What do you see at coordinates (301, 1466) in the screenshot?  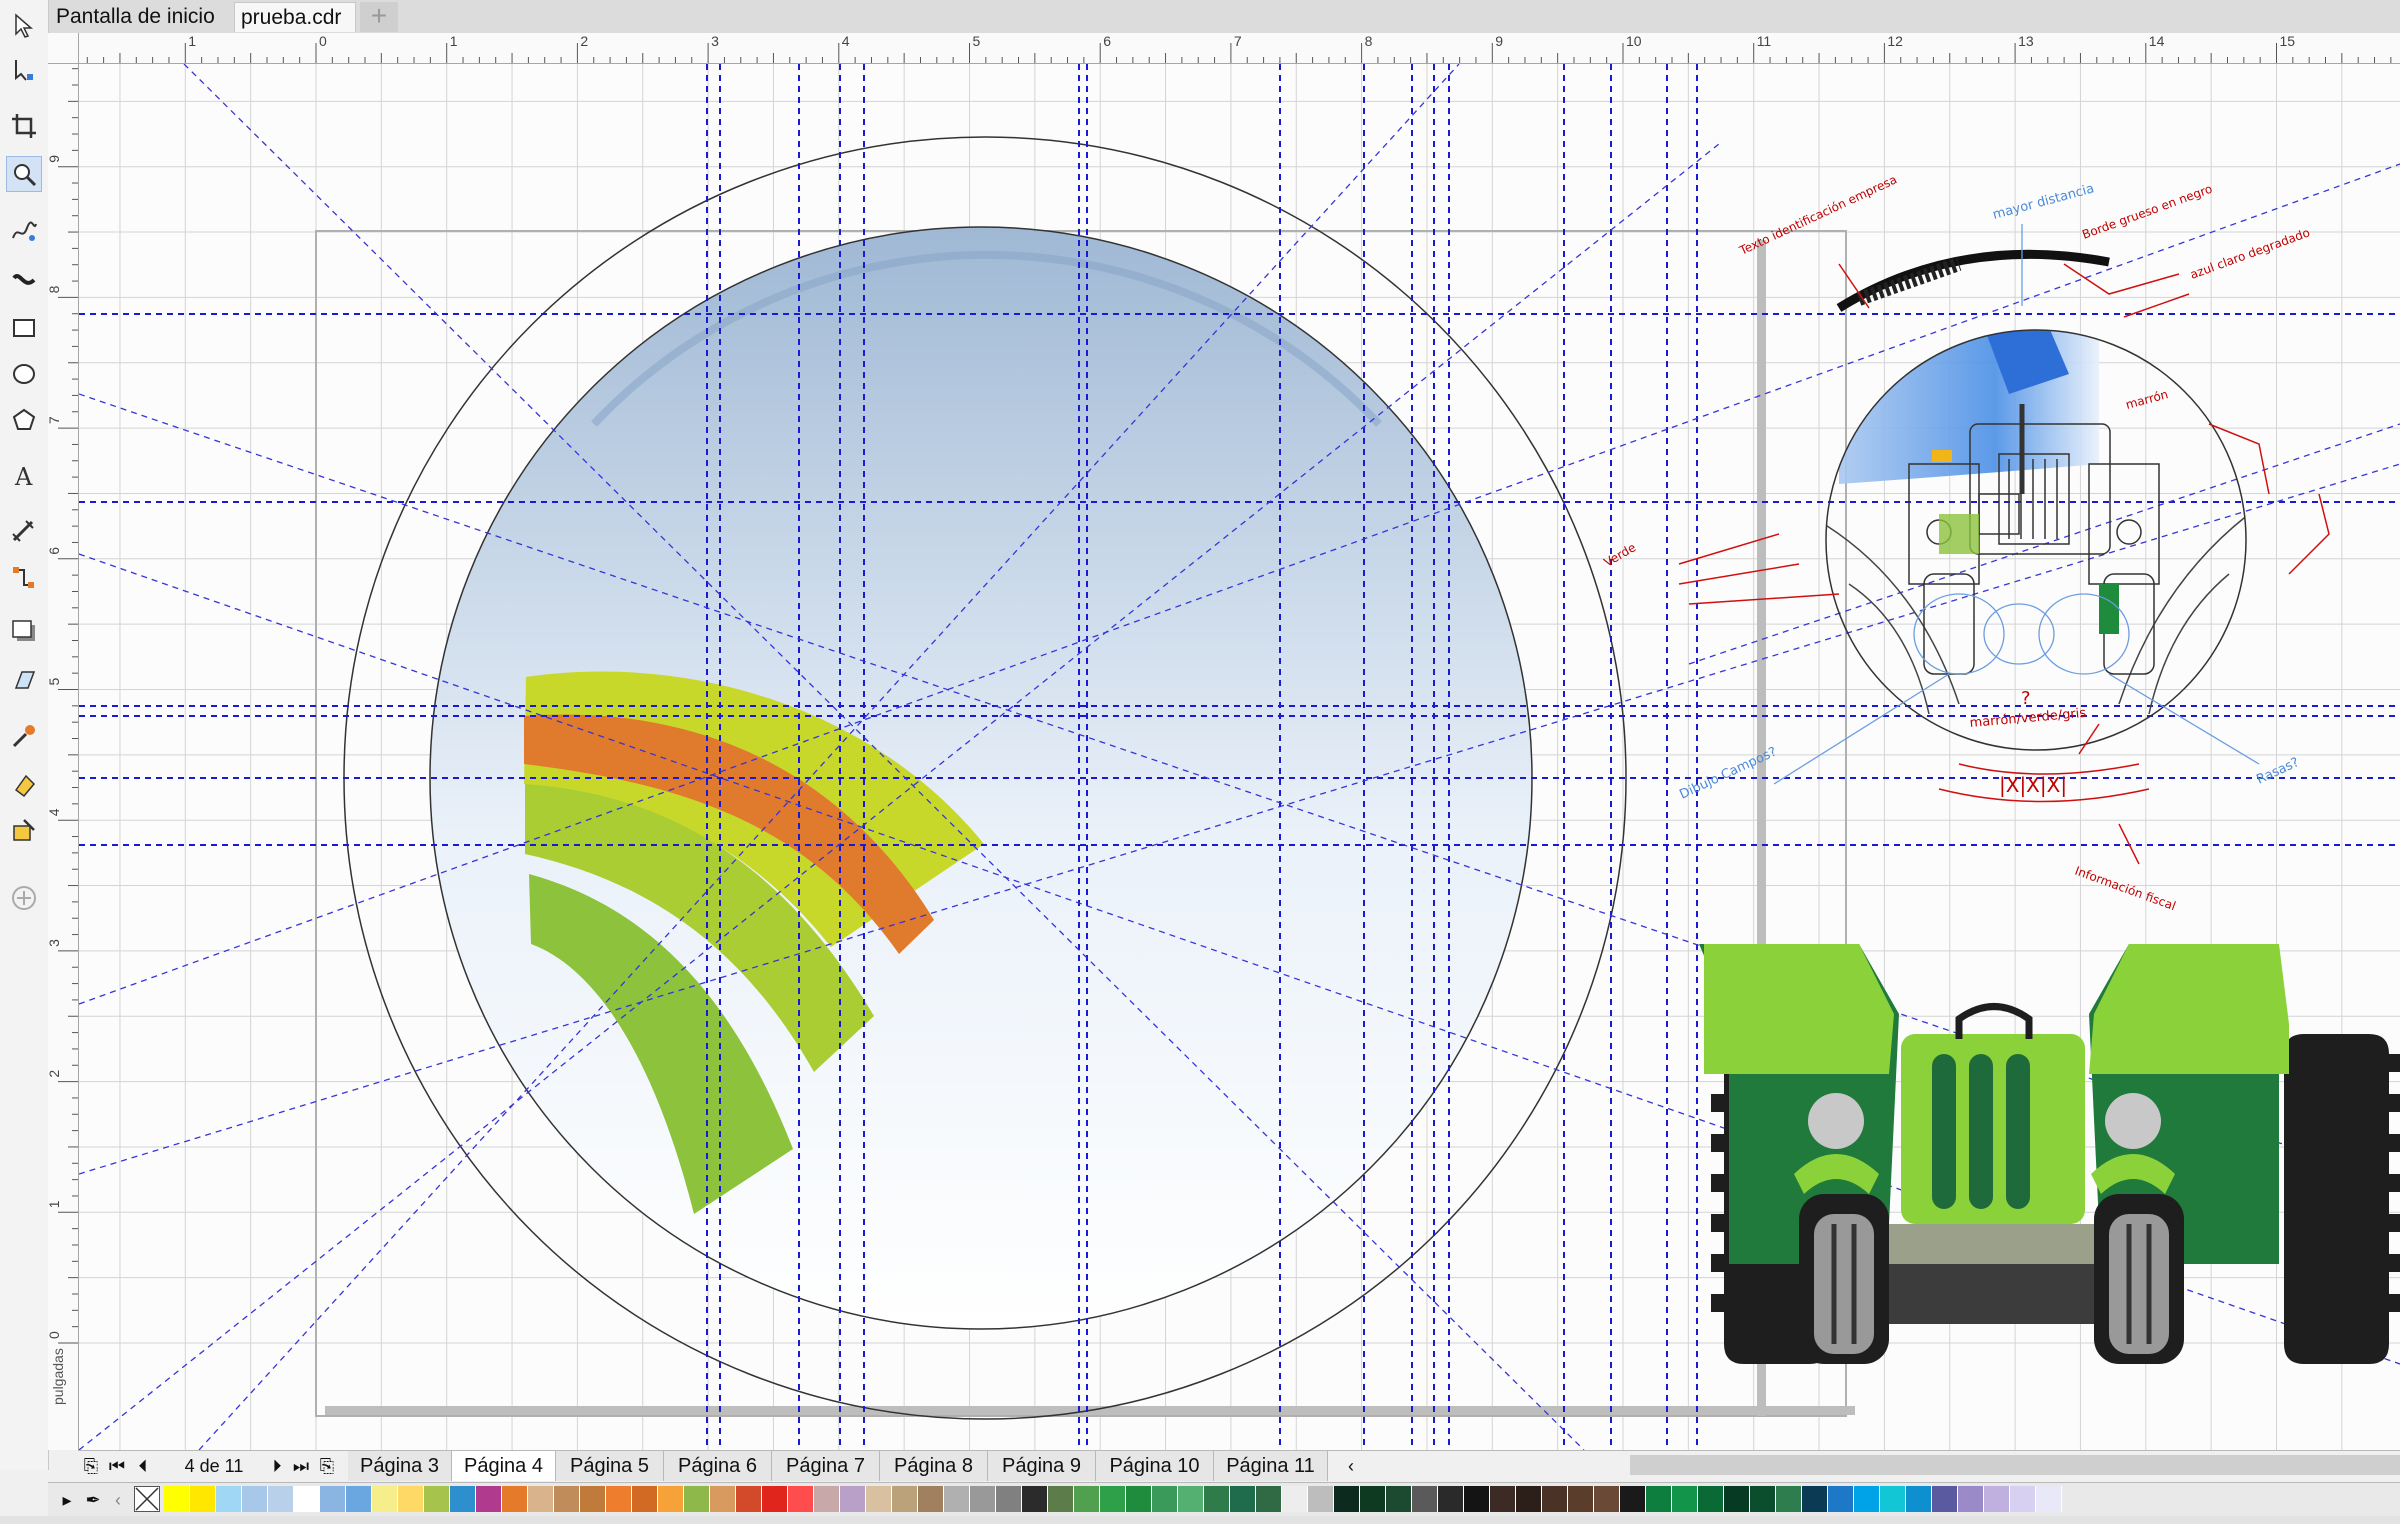 I see `last-page-icon: ⏭` at bounding box center [301, 1466].